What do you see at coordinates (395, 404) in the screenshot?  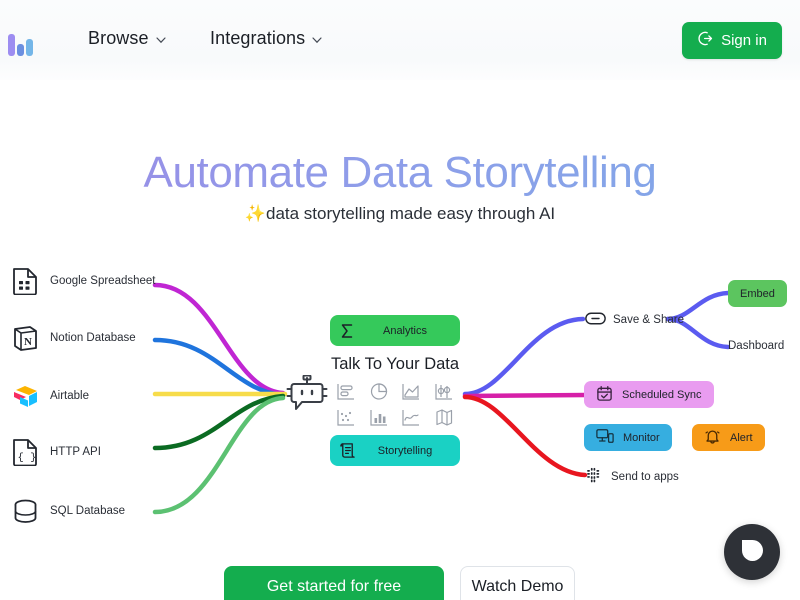 I see `chart-icon-grid` at bounding box center [395, 404].